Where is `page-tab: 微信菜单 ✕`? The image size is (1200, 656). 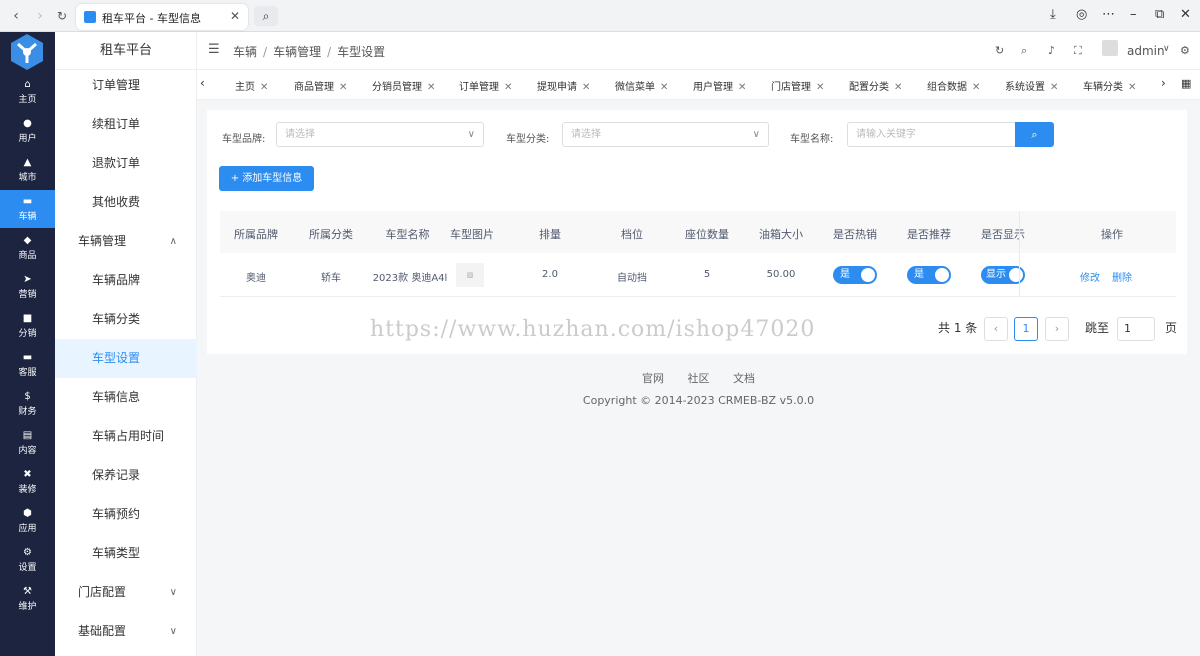
page-tab: 微信菜单 ✕ is located at coordinates (641, 85).